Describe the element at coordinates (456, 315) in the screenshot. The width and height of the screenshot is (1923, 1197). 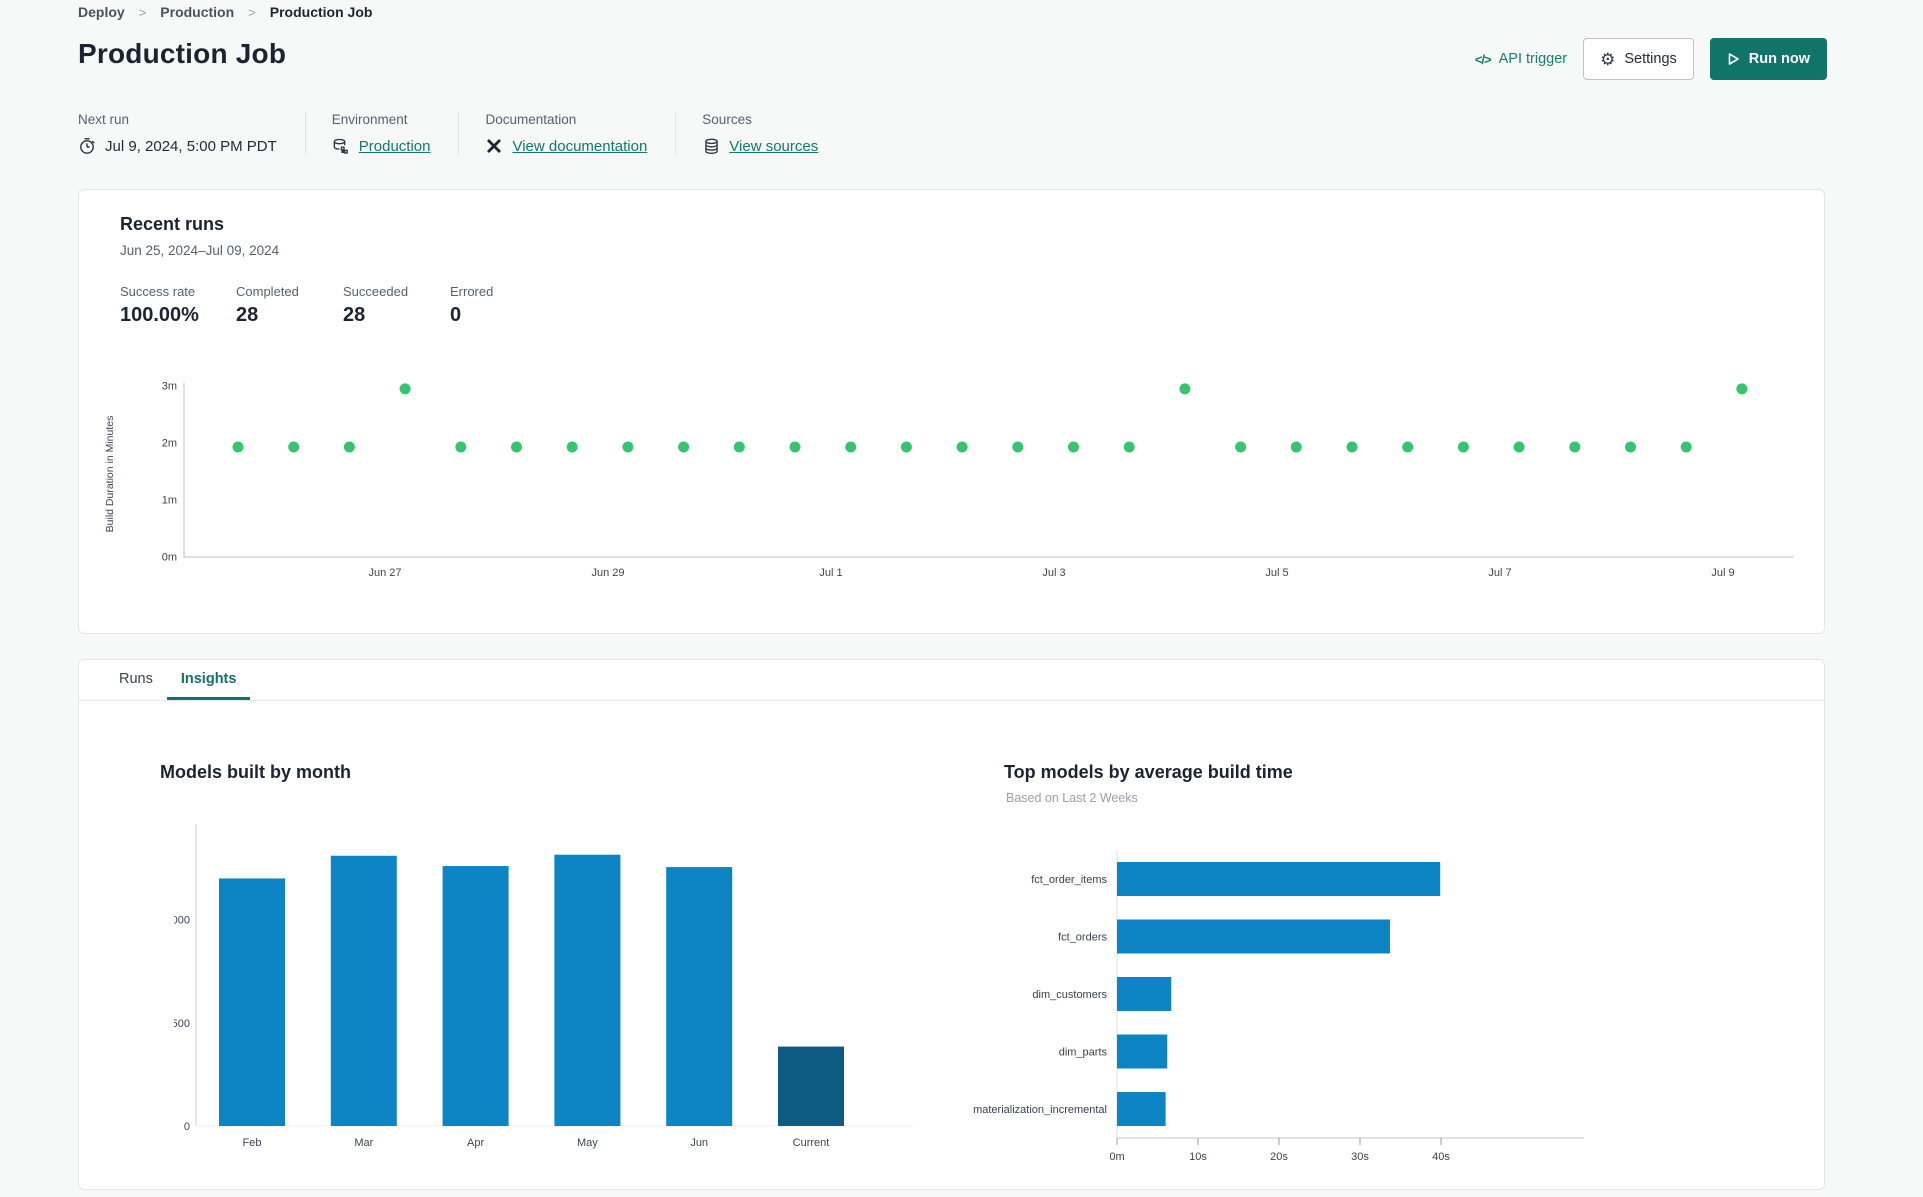
I see `stat-value: 0` at that location.